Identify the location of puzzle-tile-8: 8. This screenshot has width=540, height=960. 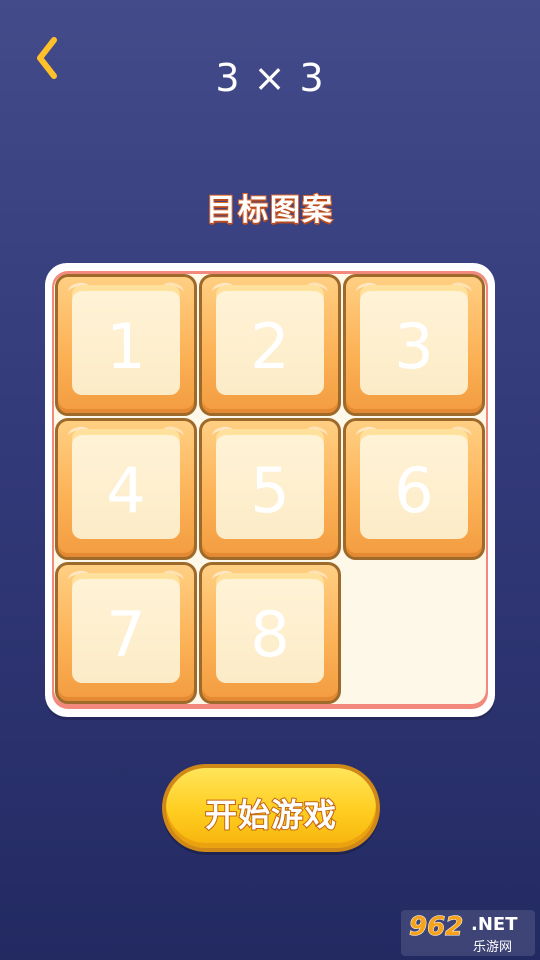
(270, 633).